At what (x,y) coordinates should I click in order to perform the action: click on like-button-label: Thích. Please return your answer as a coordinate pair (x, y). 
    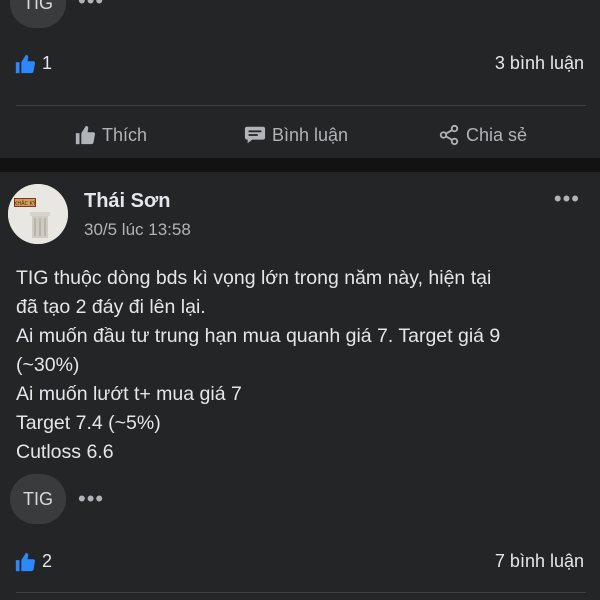
    Looking at the image, I should click on (125, 134).